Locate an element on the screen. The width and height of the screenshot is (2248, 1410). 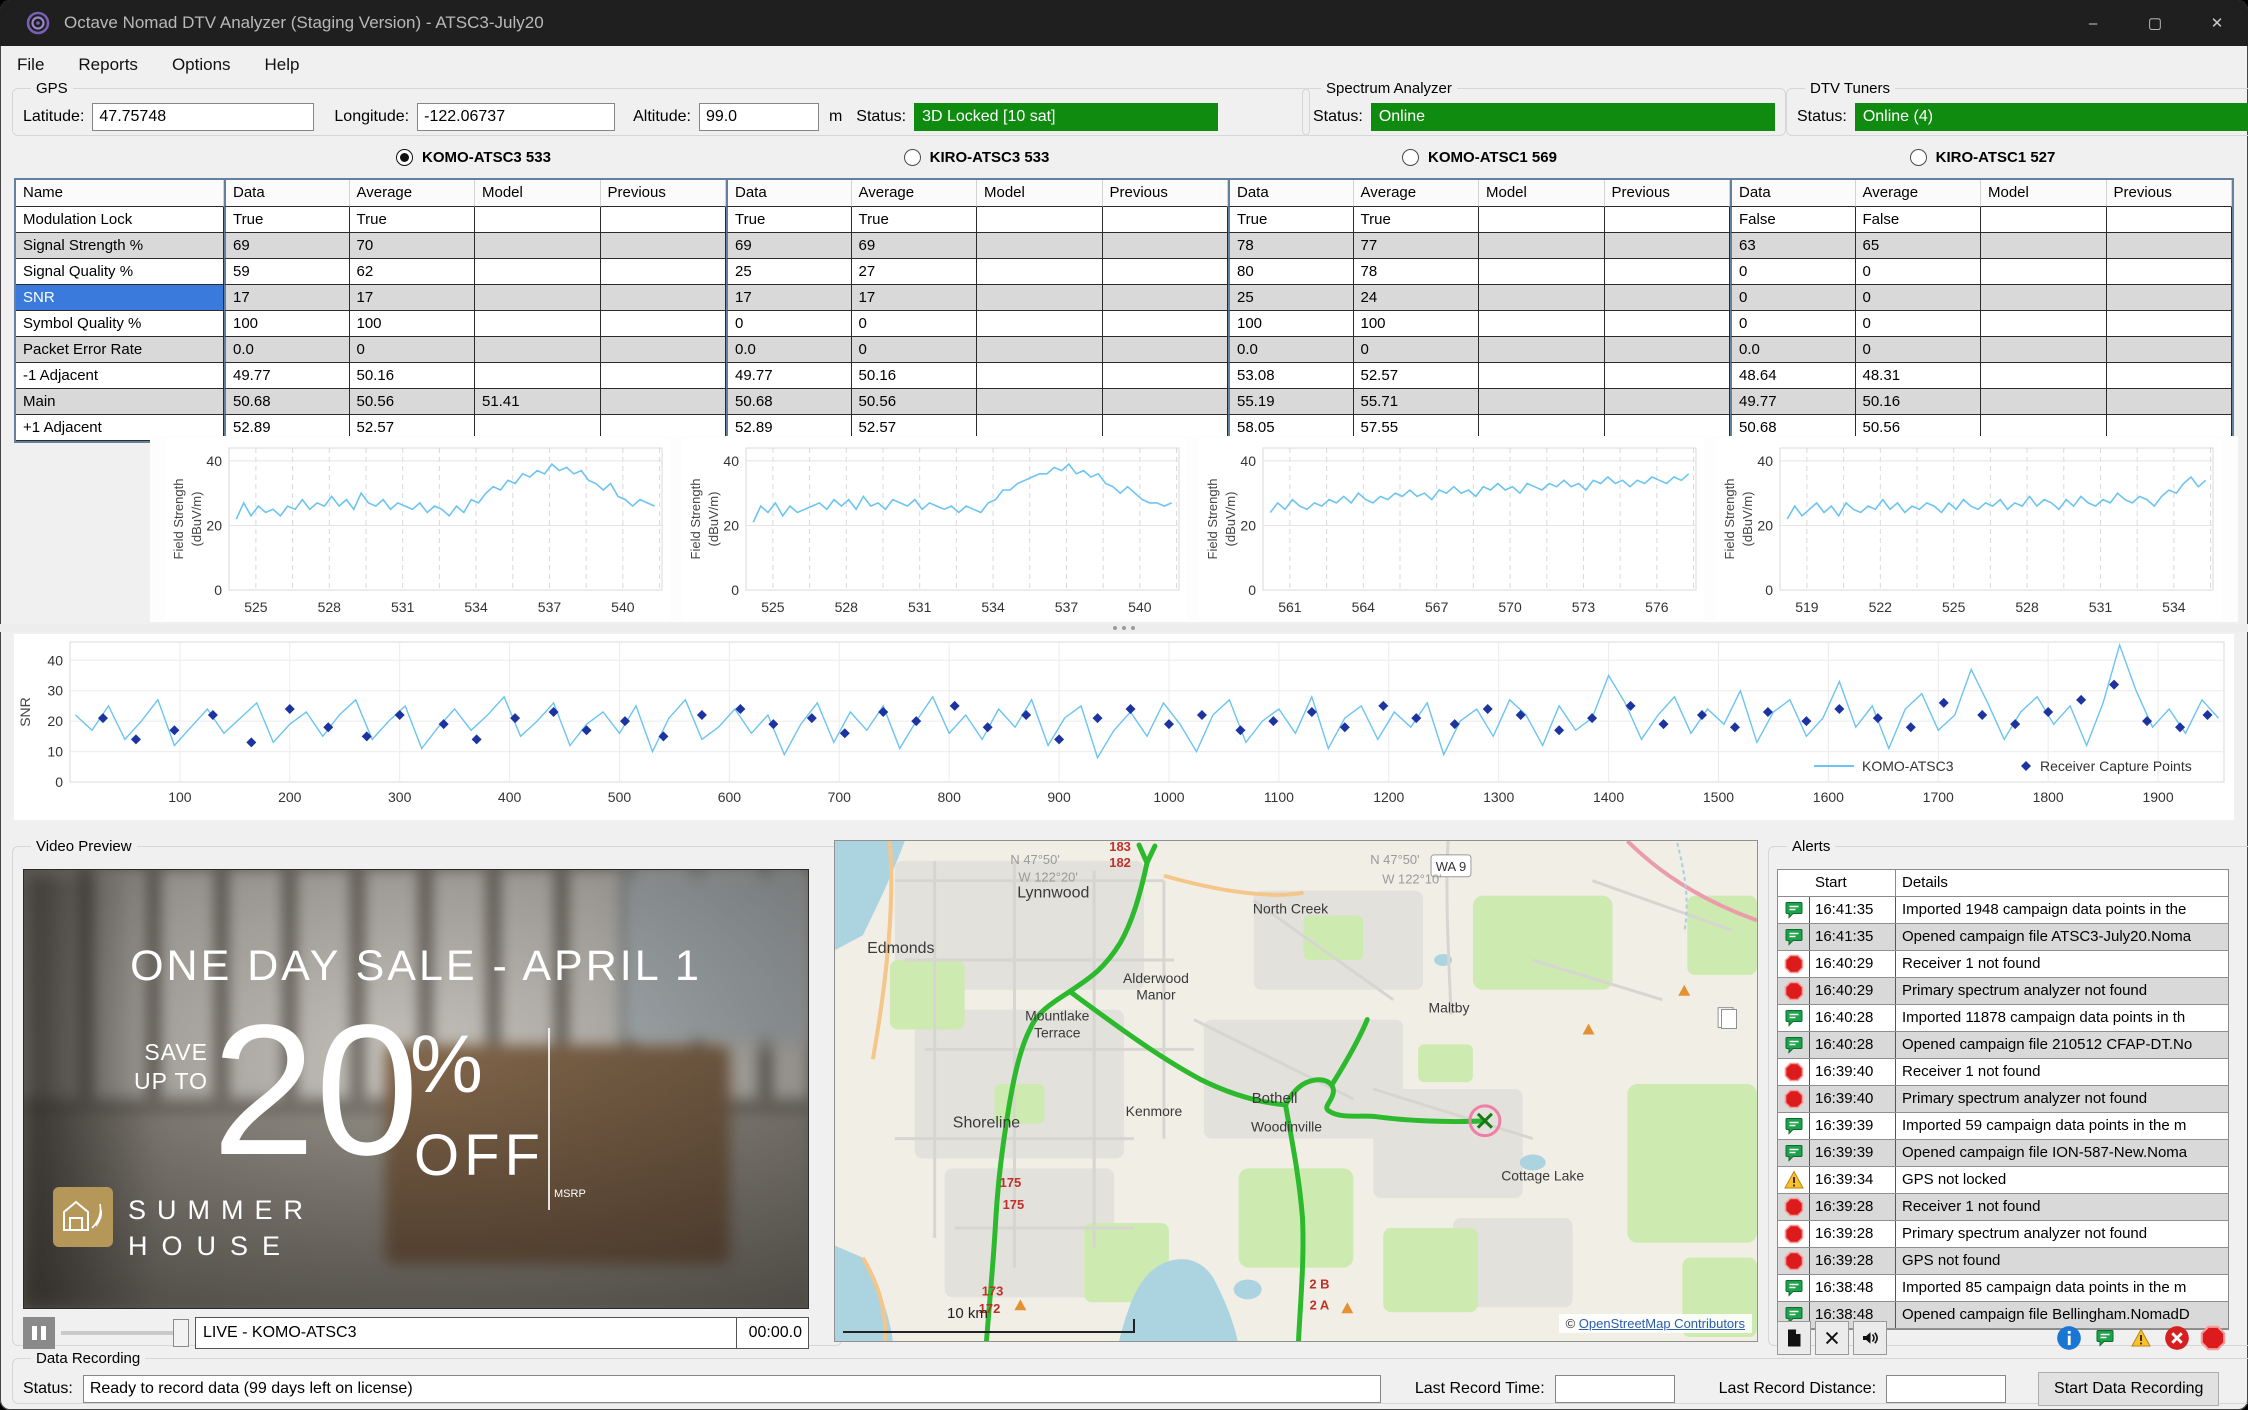
table-cell: 49.77 is located at coordinates (789, 376).